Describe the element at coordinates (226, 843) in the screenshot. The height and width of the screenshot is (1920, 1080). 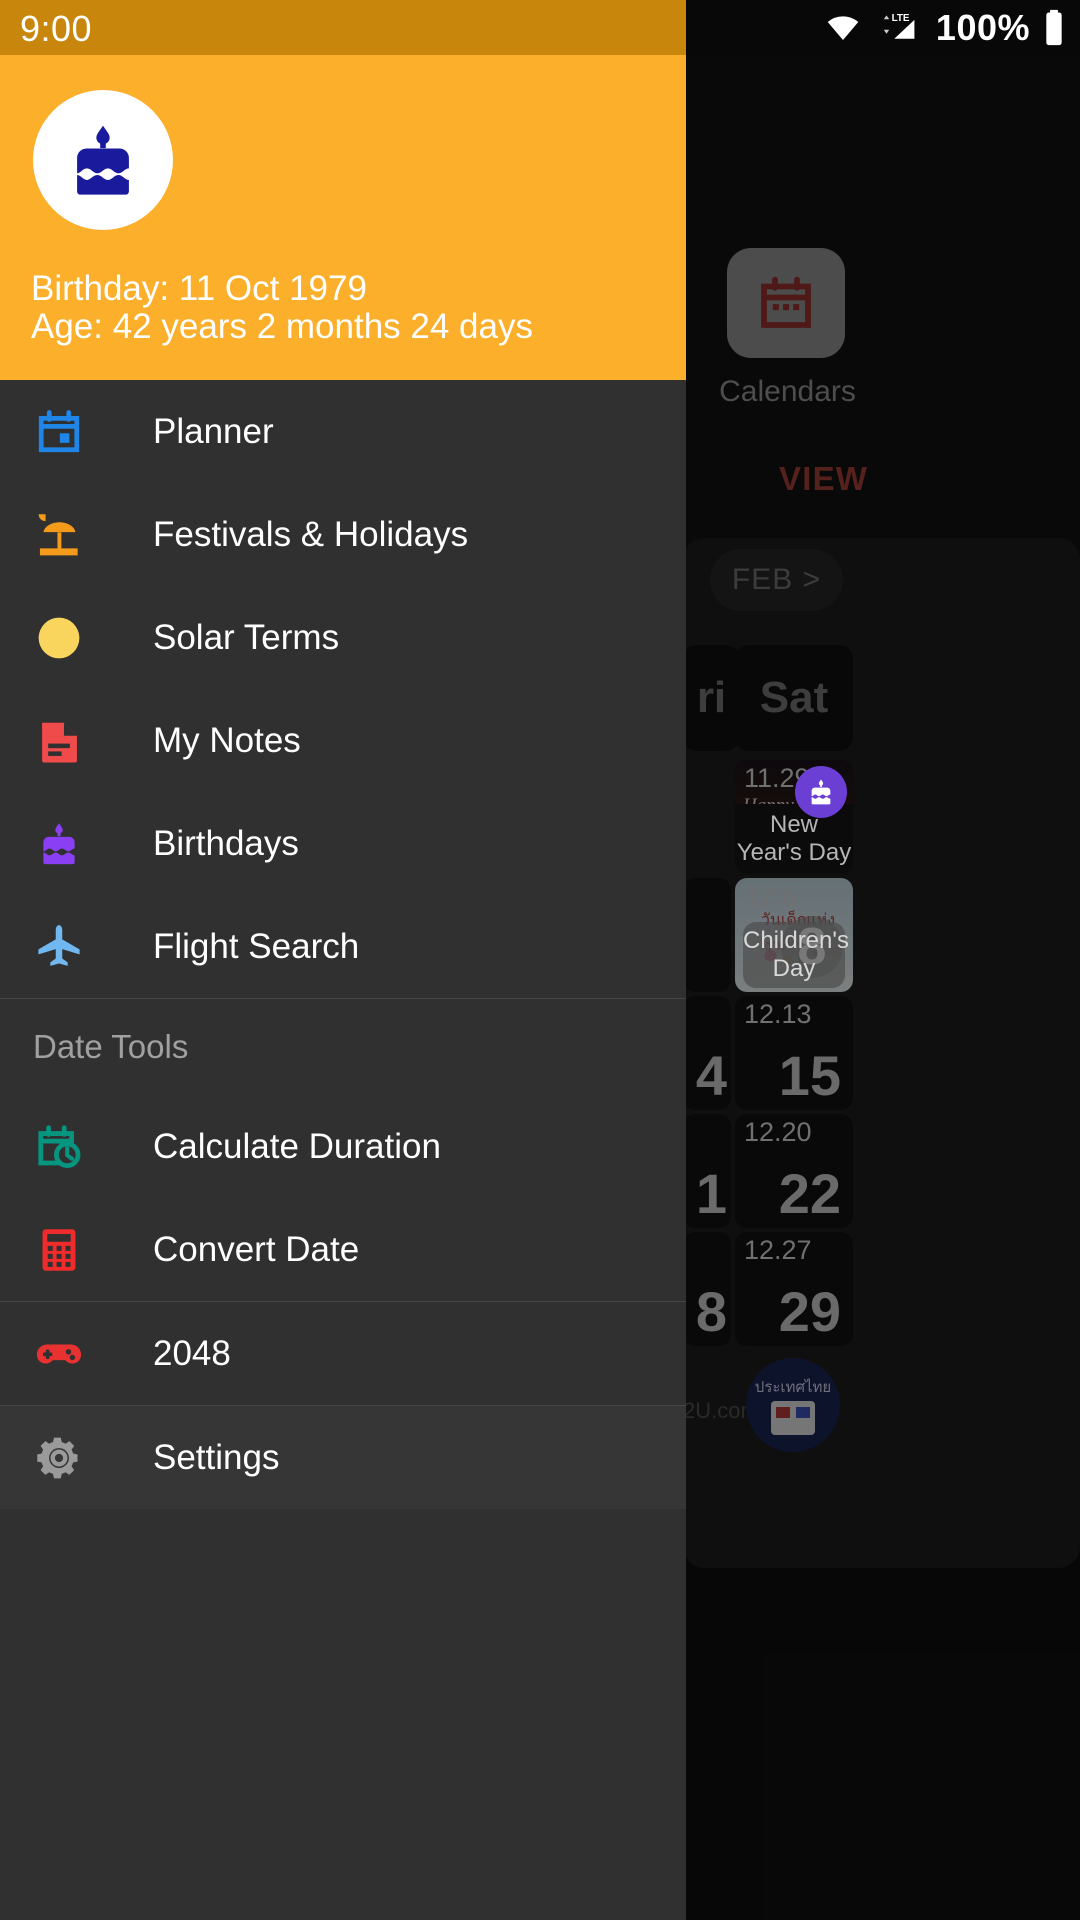
I see `menu-item-label: Birthdays` at that location.